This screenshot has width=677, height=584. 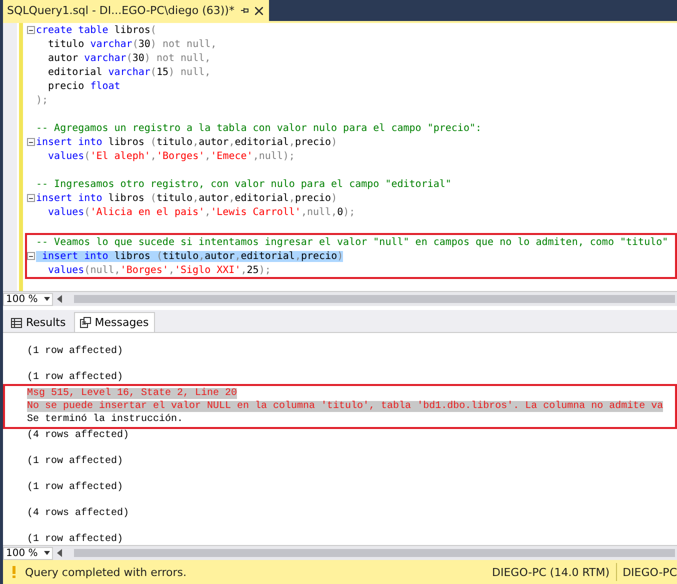 What do you see at coordinates (85, 322) in the screenshot?
I see `messages-icon` at bounding box center [85, 322].